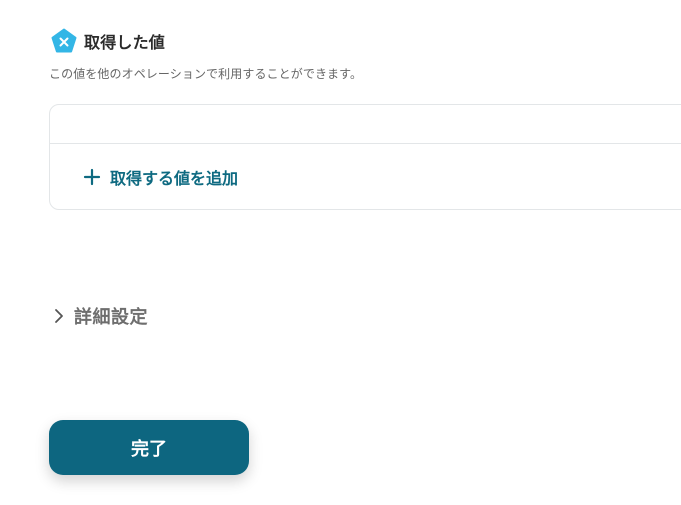  What do you see at coordinates (206, 74) in the screenshot?
I see `section-description: この値を他のオペレーションで利用することができます。` at bounding box center [206, 74].